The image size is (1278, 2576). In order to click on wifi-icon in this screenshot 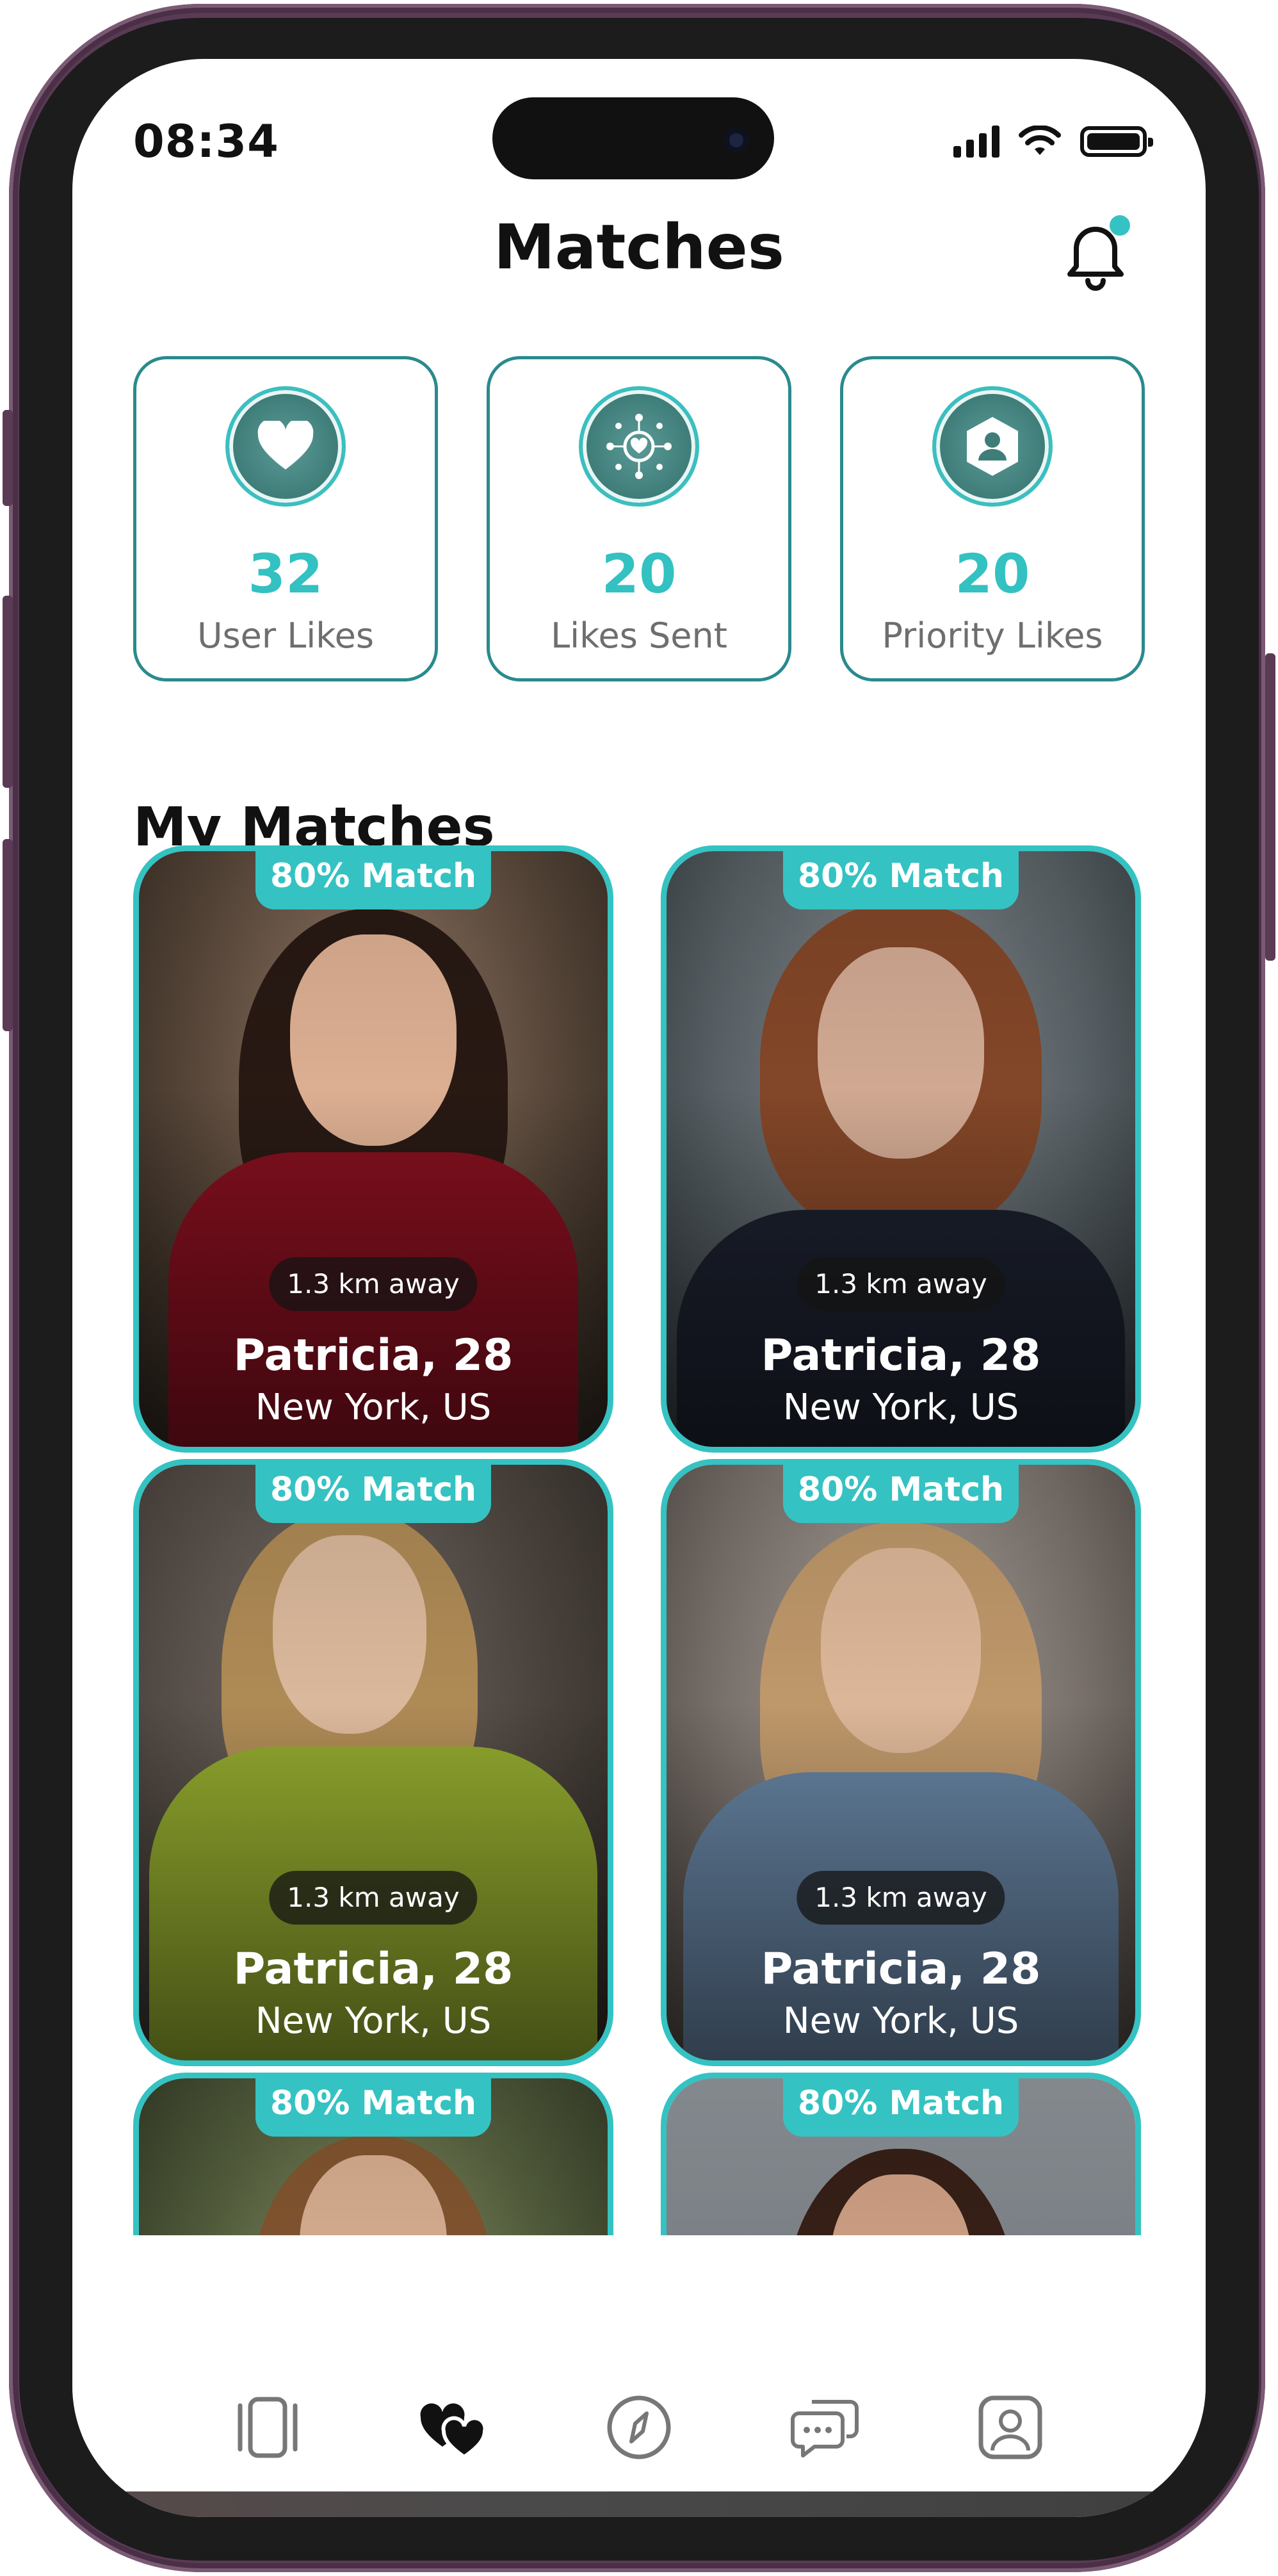, I will do `click(1040, 140)`.